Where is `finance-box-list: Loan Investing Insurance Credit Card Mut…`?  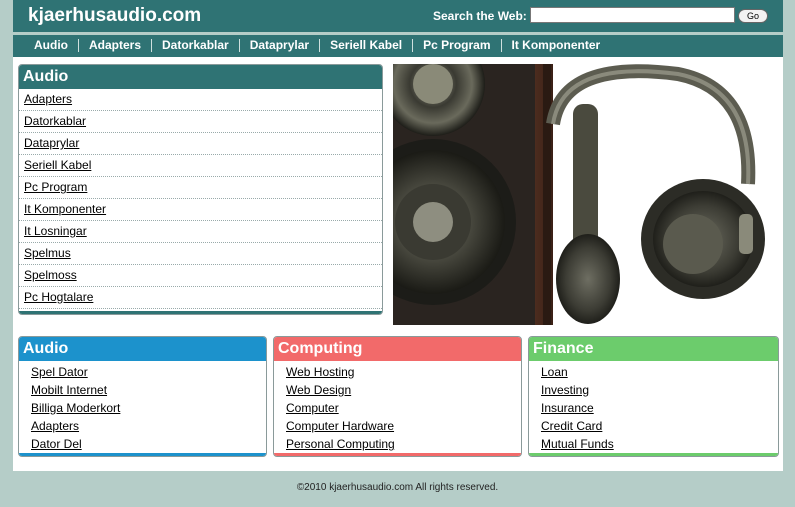
finance-box-list: Loan Investing Insurance Credit Card Mut… is located at coordinates (653, 407).